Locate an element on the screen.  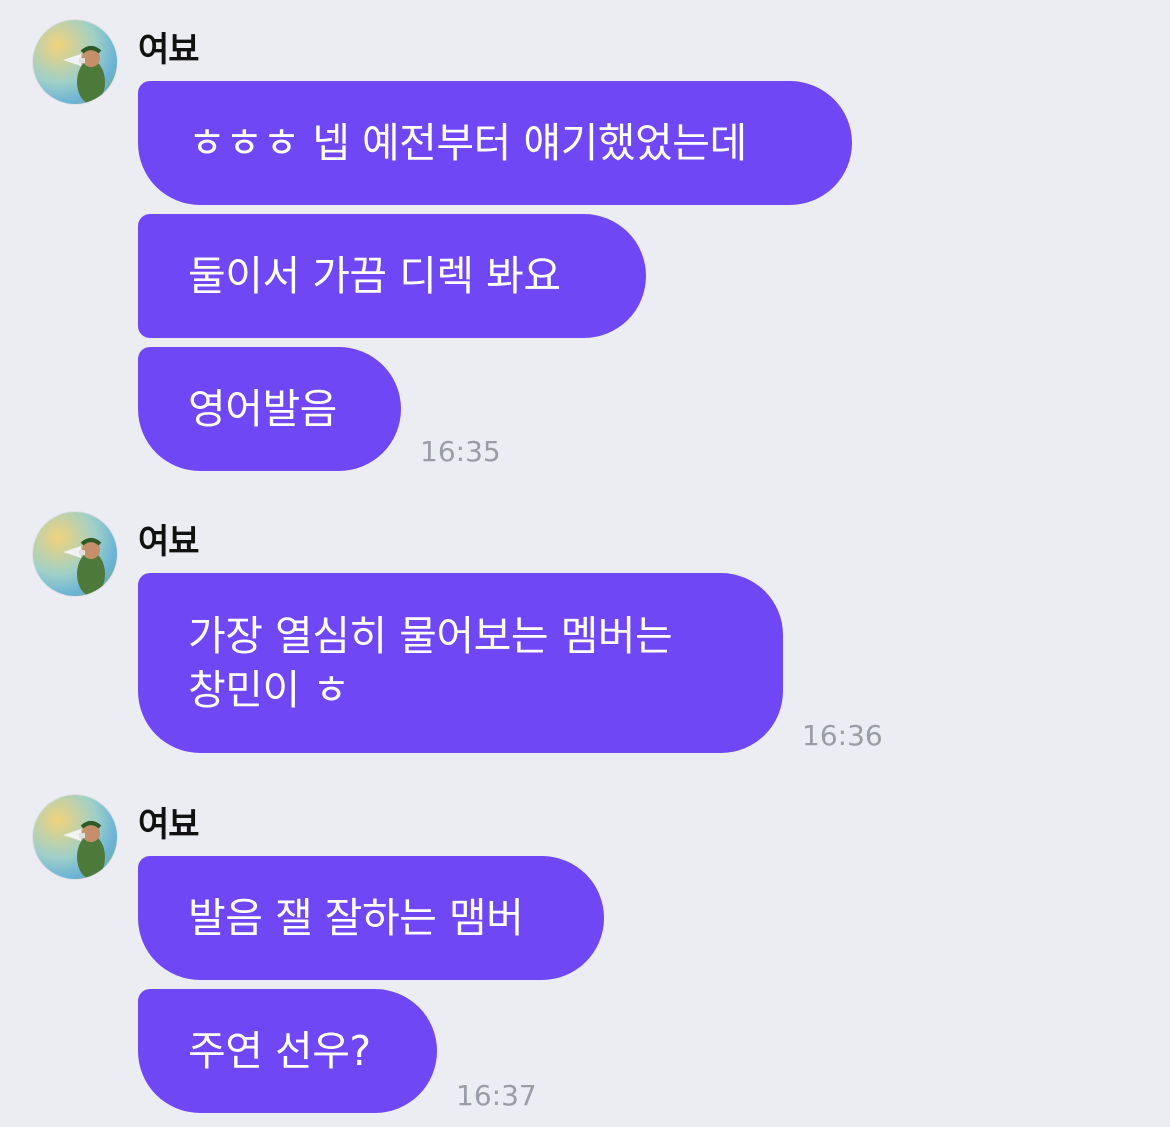
message-bubble: 영어발음 is located at coordinates (269, 409).